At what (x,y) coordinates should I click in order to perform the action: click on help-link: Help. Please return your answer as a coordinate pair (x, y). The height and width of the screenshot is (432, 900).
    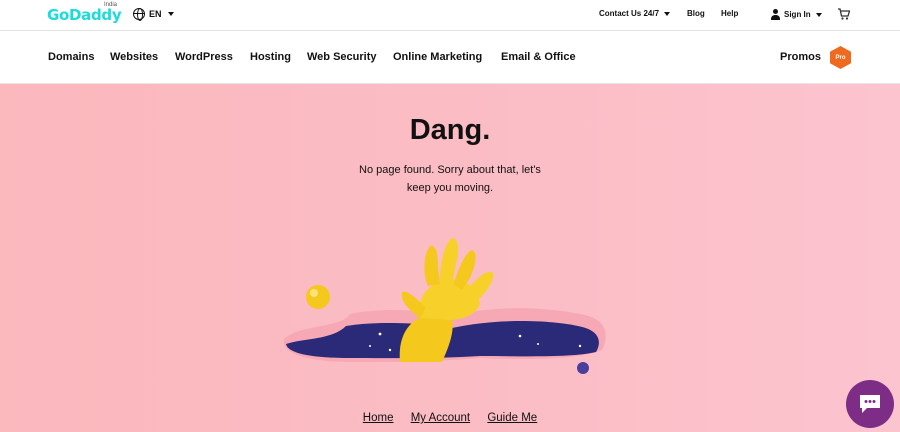
    Looking at the image, I should click on (729, 13).